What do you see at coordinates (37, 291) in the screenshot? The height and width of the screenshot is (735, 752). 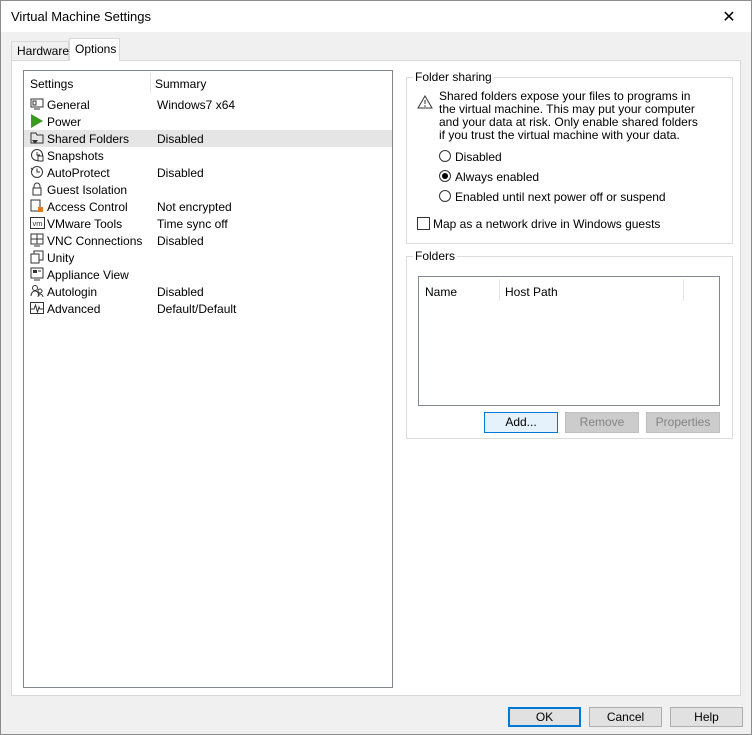 I see `autologin-users-icon` at bounding box center [37, 291].